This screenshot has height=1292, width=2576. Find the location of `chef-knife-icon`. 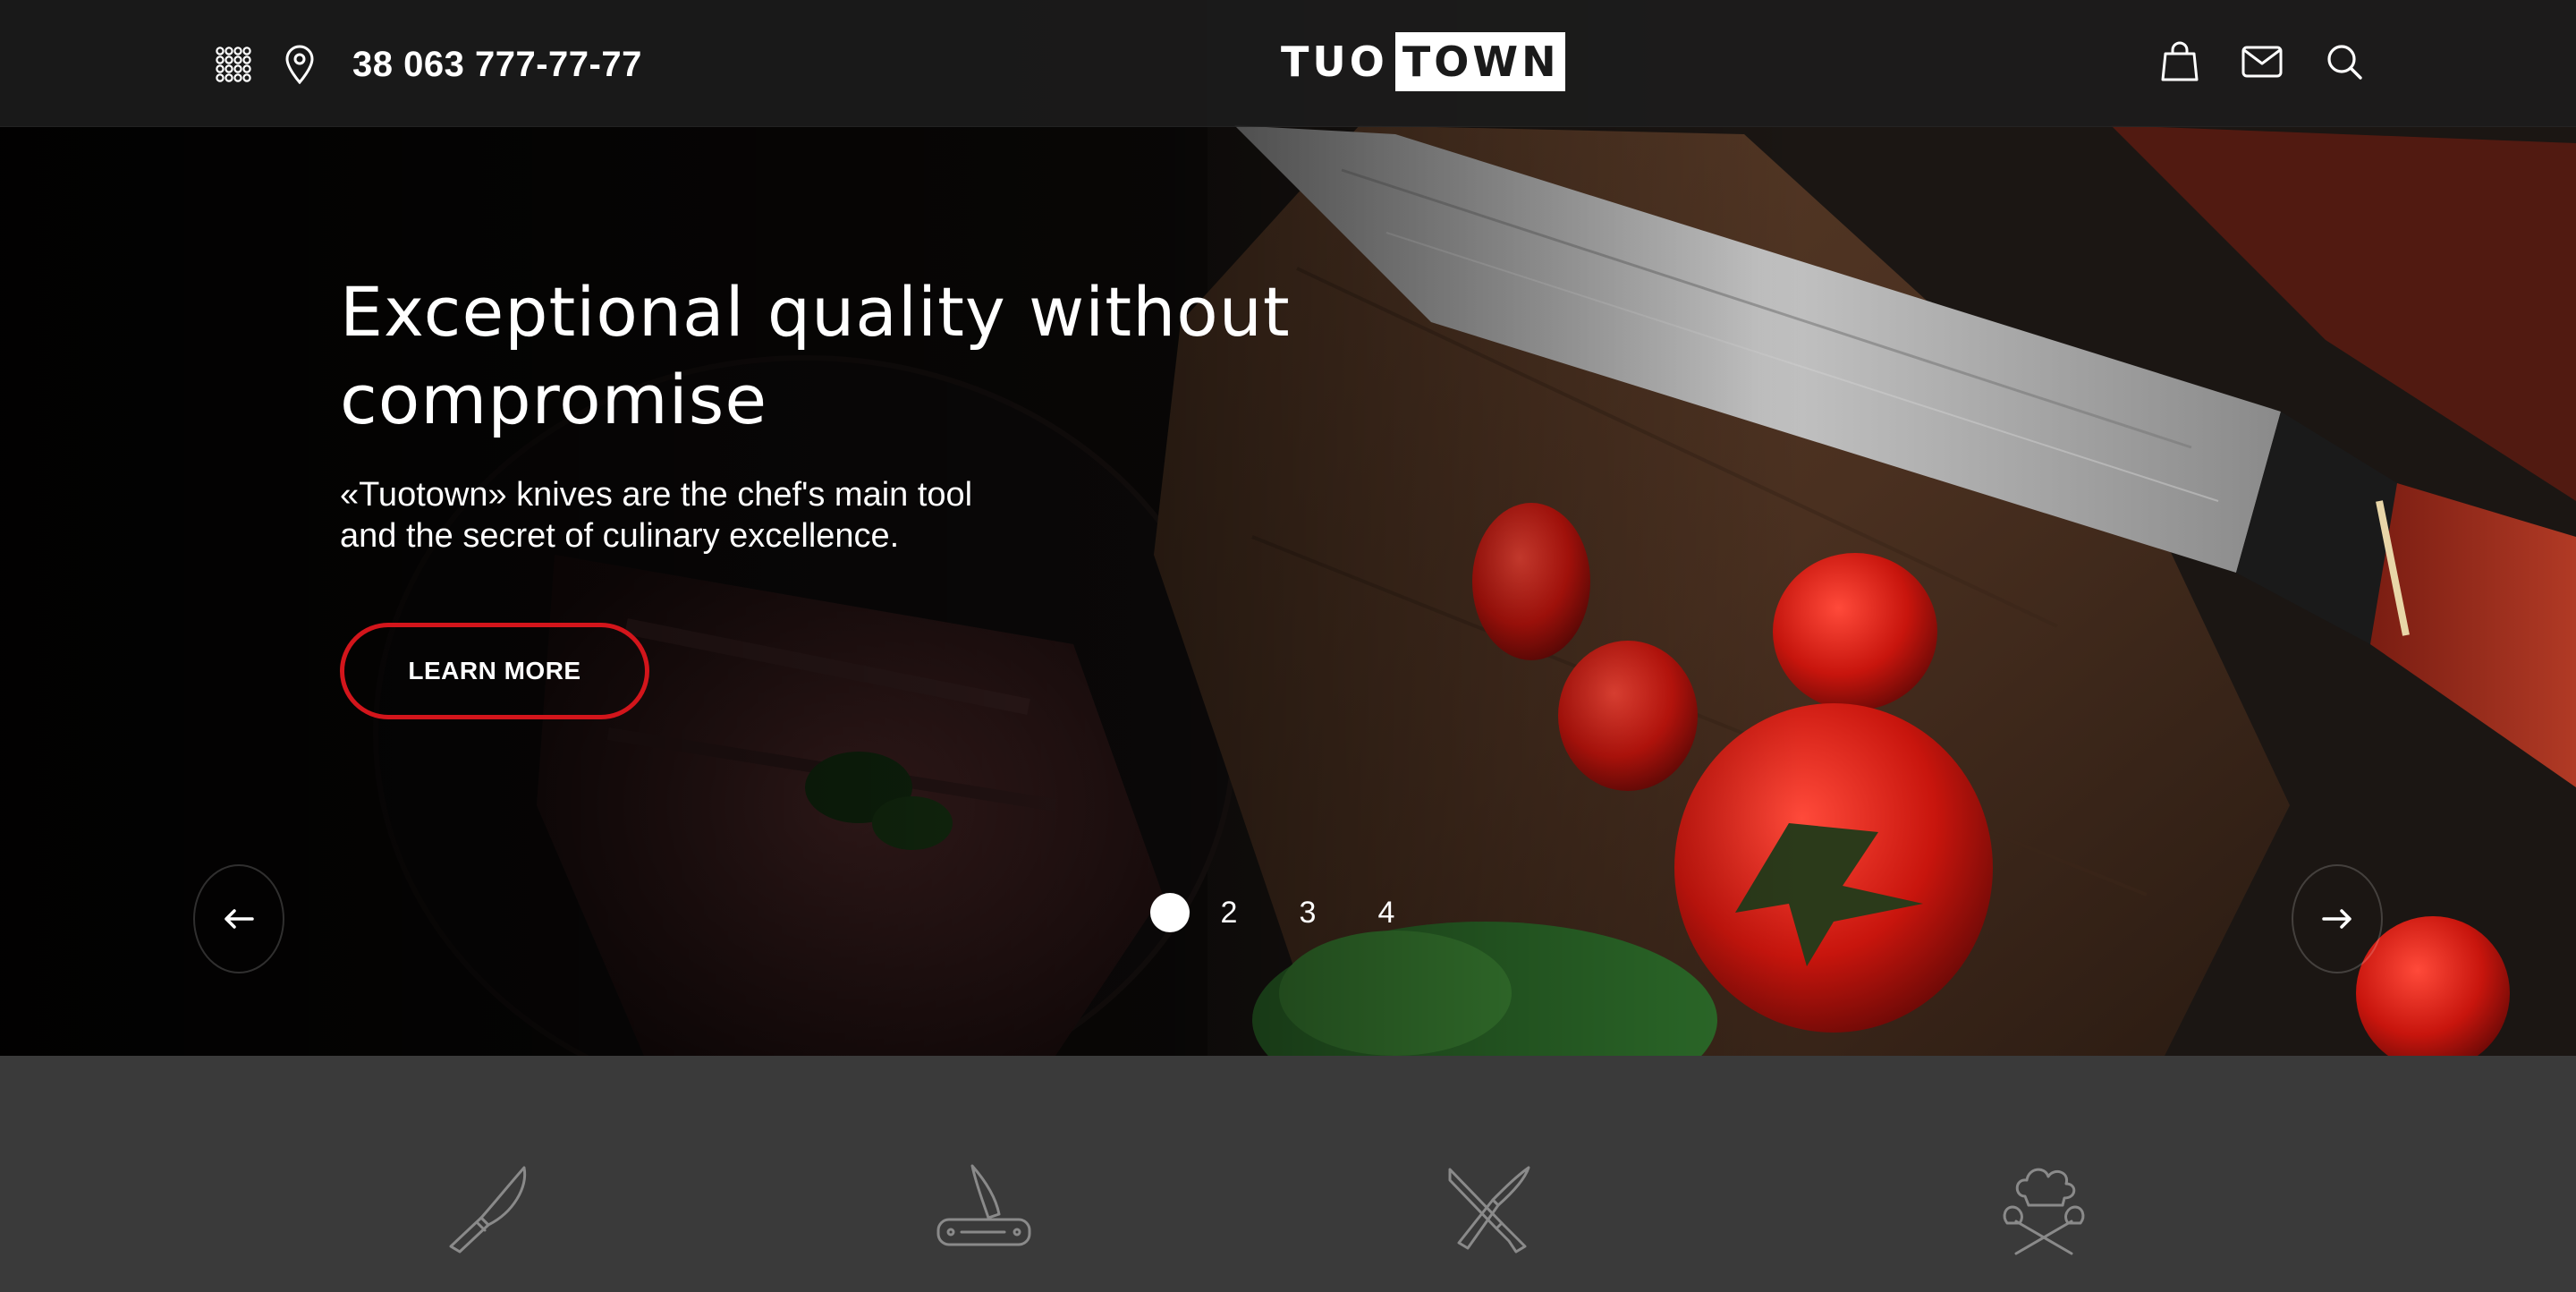

chef-knife-icon is located at coordinates (488, 1210).